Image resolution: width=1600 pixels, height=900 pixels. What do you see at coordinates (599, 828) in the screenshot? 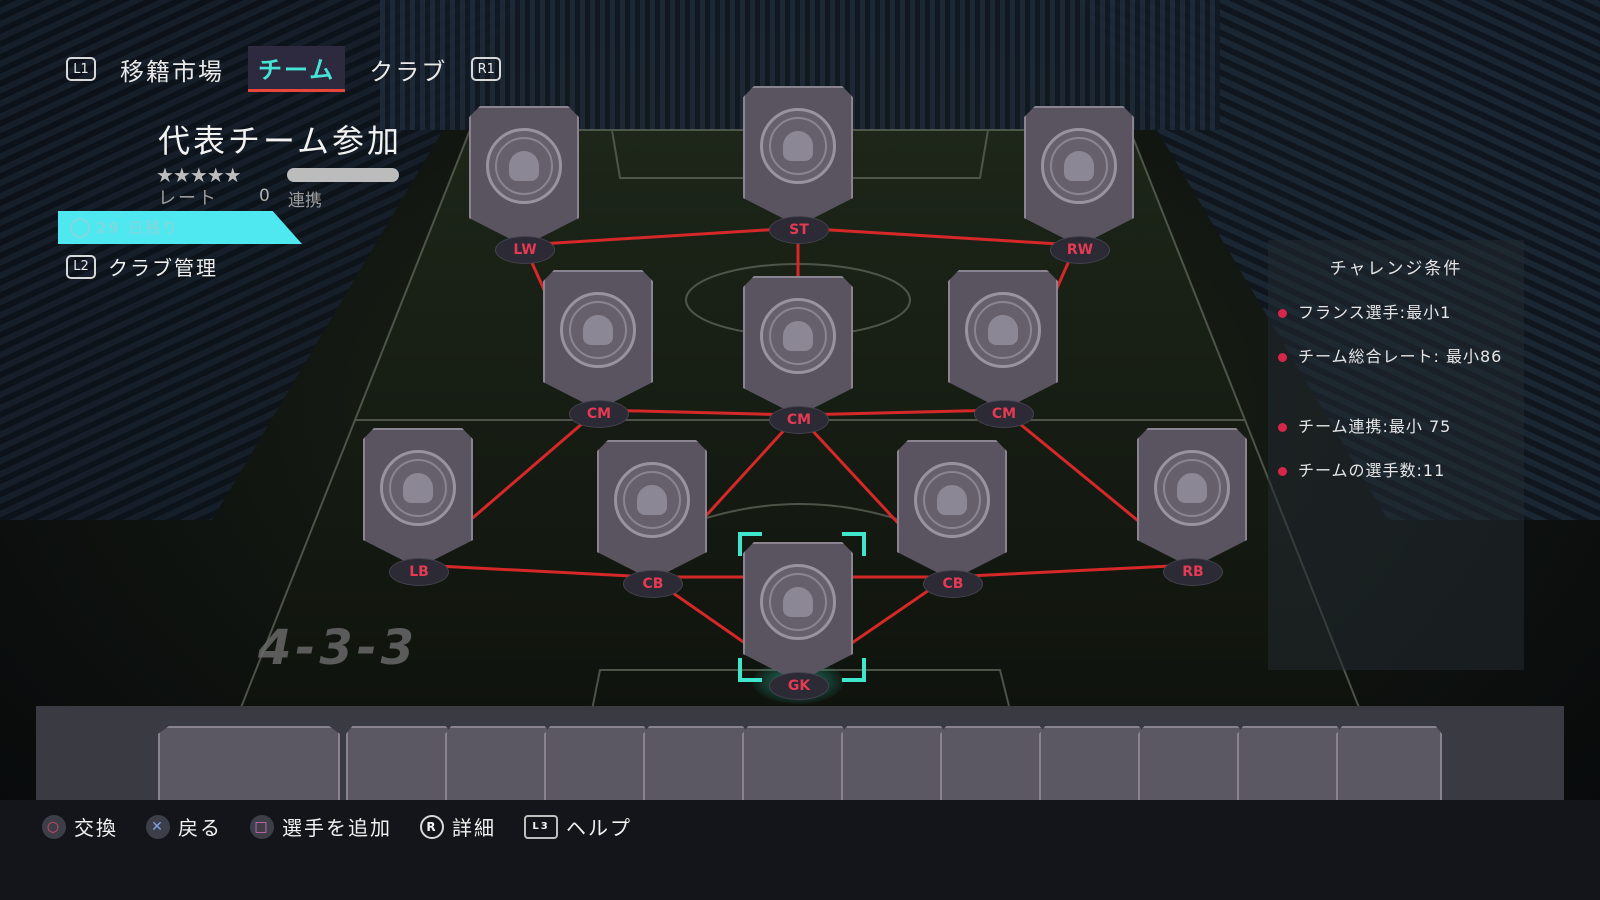
I see `help-label: ヘルプ` at bounding box center [599, 828].